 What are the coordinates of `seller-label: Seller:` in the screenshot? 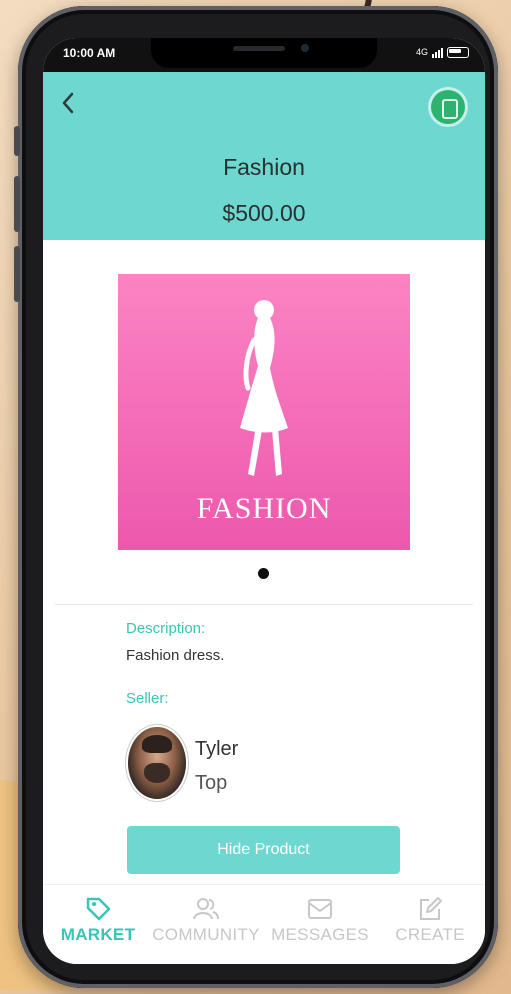 It's located at (147, 698).